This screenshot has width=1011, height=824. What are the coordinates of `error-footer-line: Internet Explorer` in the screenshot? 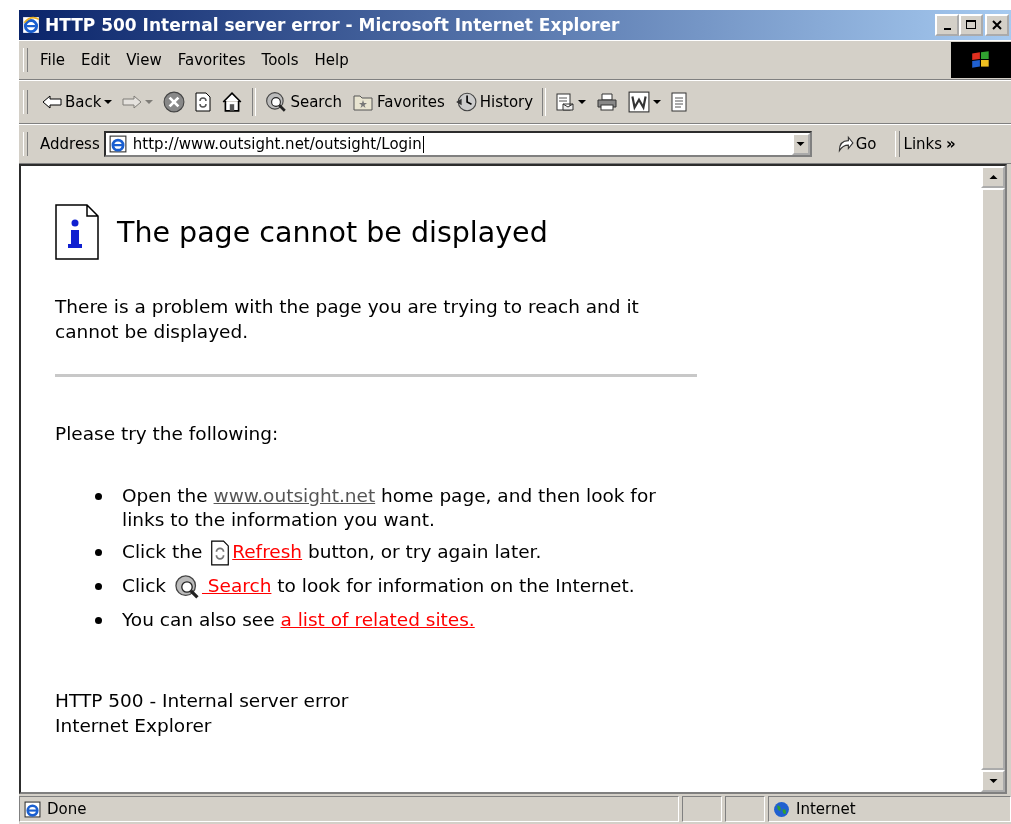 It's located at (134, 726).